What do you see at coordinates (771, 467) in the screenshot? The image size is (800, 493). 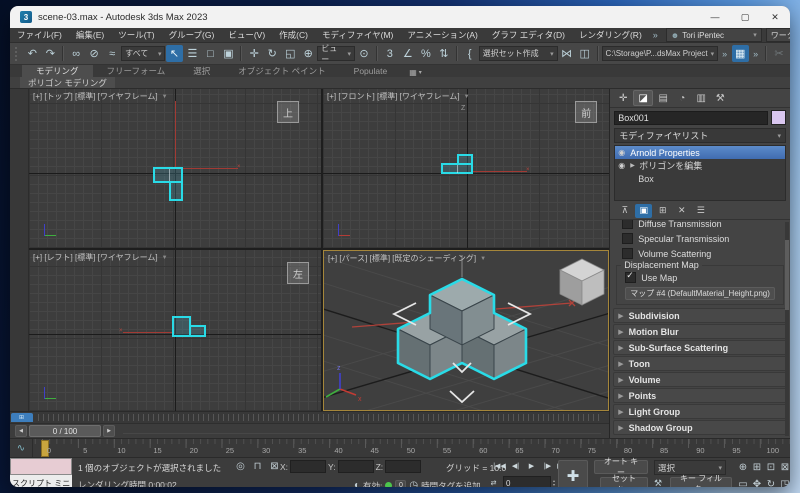 I see `zoom-extents-icon: ⊡` at bounding box center [771, 467].